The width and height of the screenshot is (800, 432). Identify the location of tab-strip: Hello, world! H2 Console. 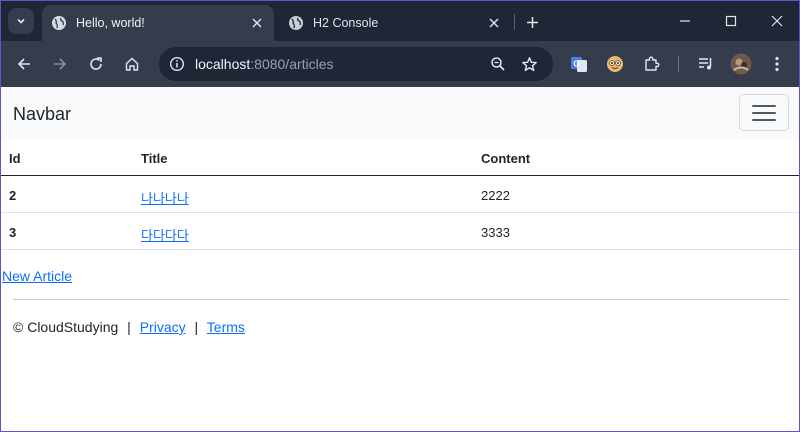
(400, 21).